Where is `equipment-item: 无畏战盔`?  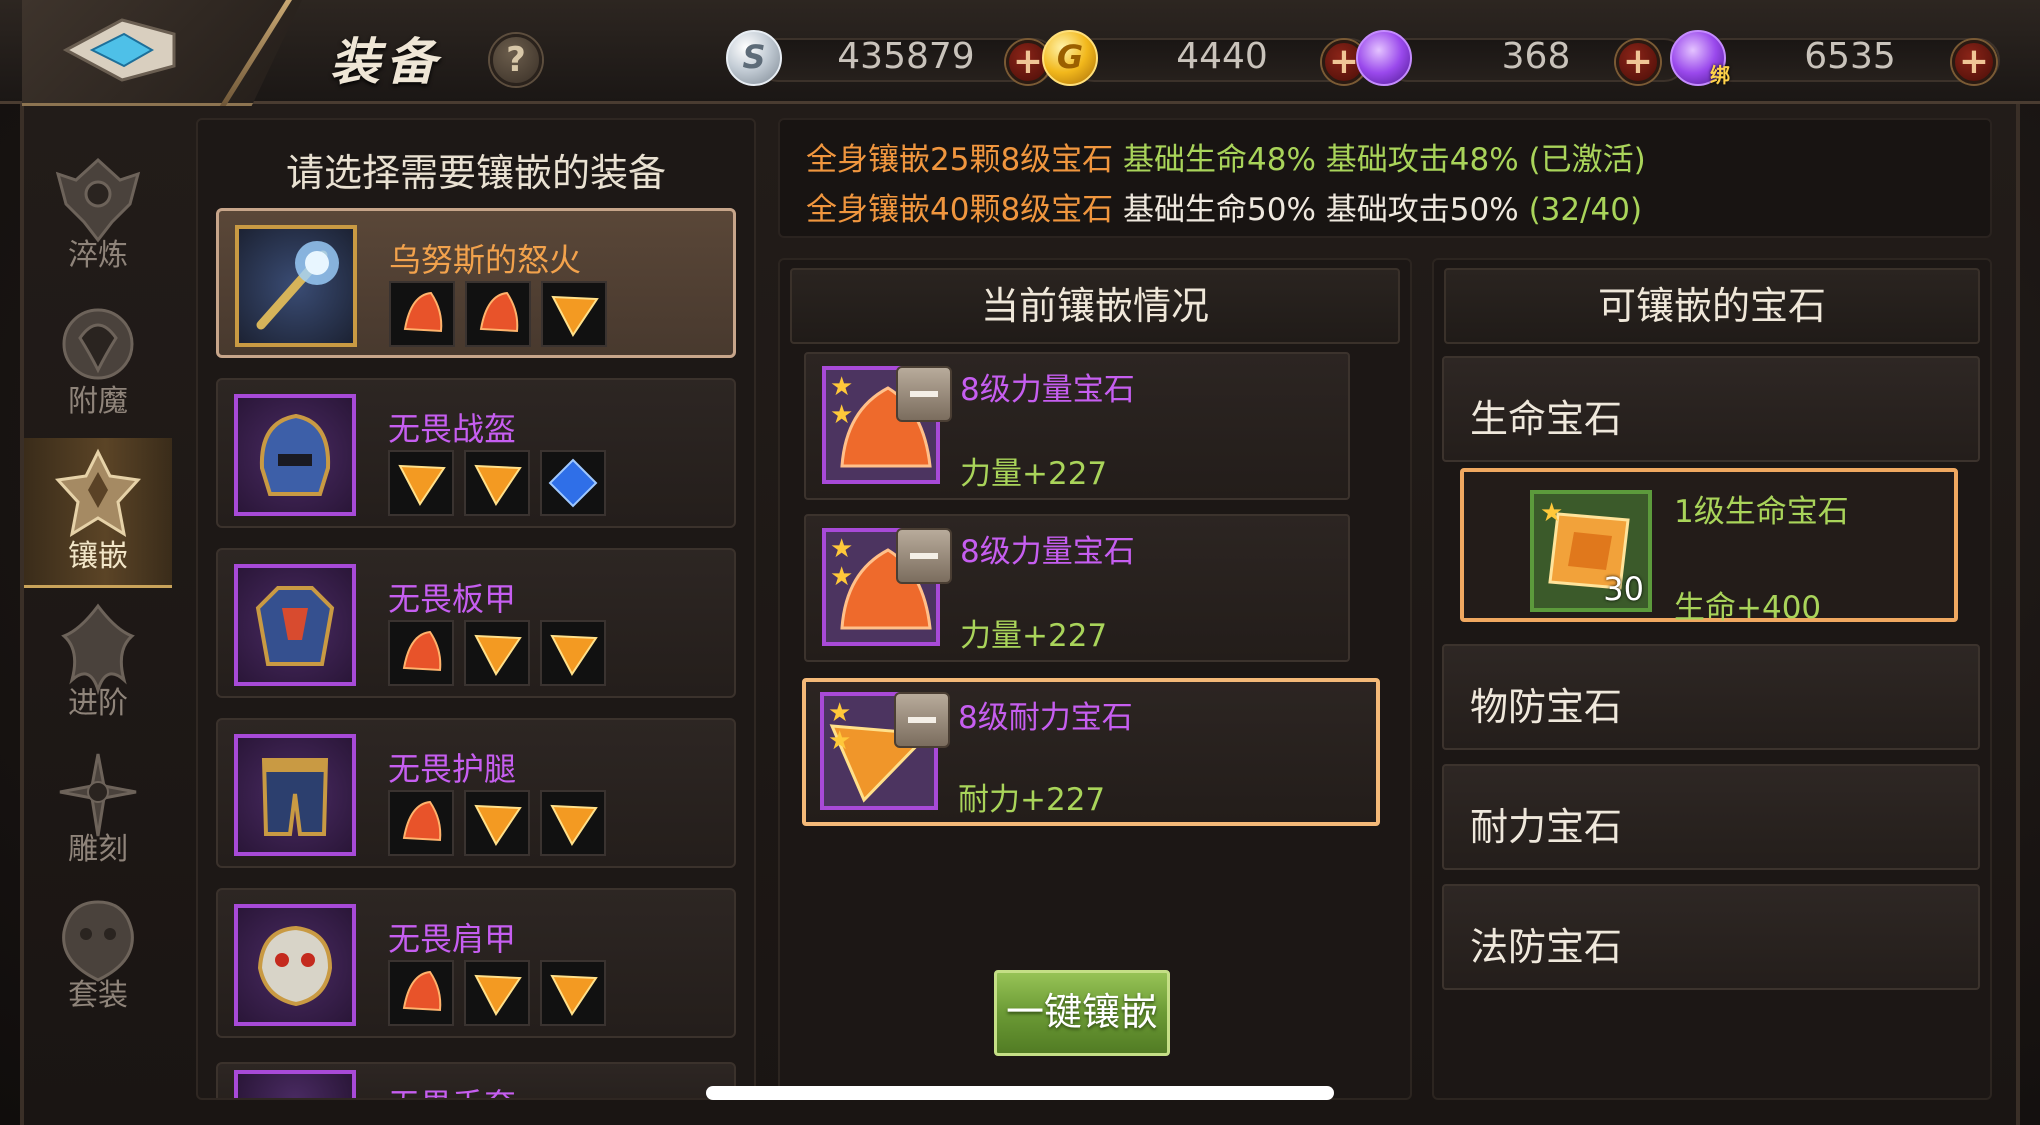 equipment-item: 无畏战盔 is located at coordinates (476, 453).